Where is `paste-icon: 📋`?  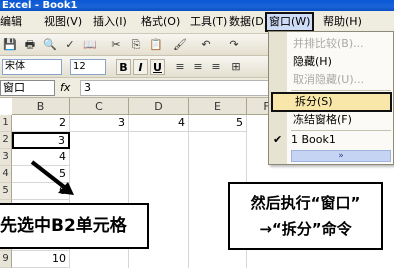 paste-icon: 📋 is located at coordinates (156, 45).